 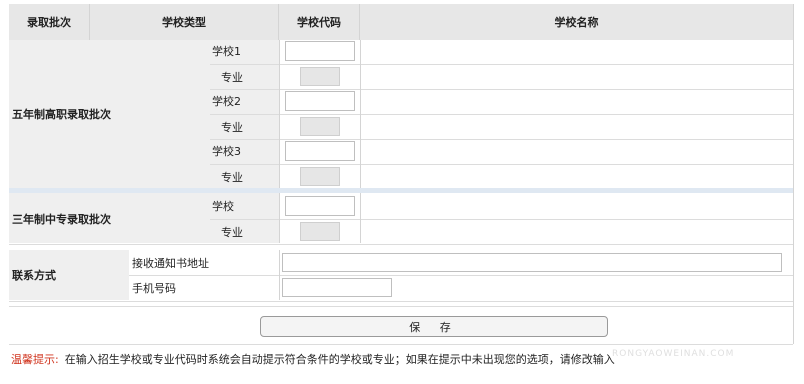 What do you see at coordinates (320, 101) in the screenshot?
I see `school-2-code-input` at bounding box center [320, 101].